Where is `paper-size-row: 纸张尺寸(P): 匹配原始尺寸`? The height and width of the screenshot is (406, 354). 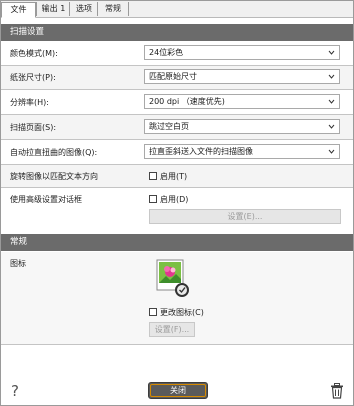 paper-size-row: 纸张尺寸(P): 匹配原始尺寸 is located at coordinates (177, 77).